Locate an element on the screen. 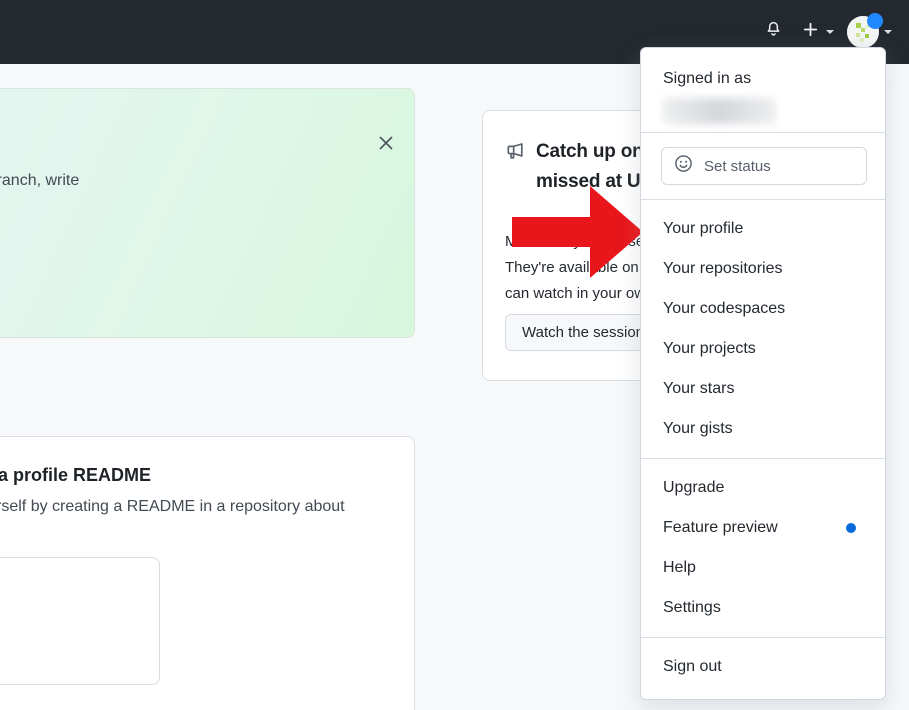 This screenshot has width=909, height=710. menu-item-upgrade: Upgrade is located at coordinates (763, 488).